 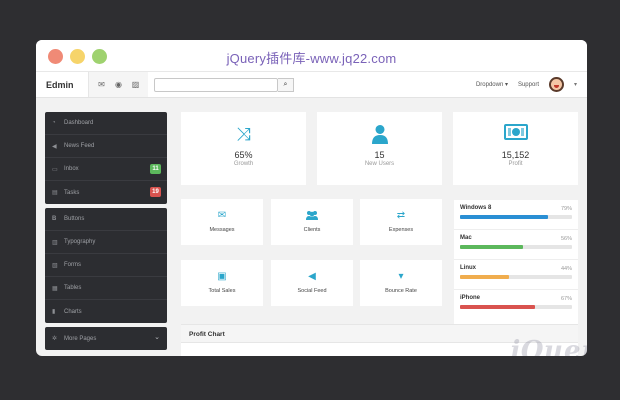 What do you see at coordinates (54, 123) in the screenshot?
I see `dashboard-icon: ◔` at bounding box center [54, 123].